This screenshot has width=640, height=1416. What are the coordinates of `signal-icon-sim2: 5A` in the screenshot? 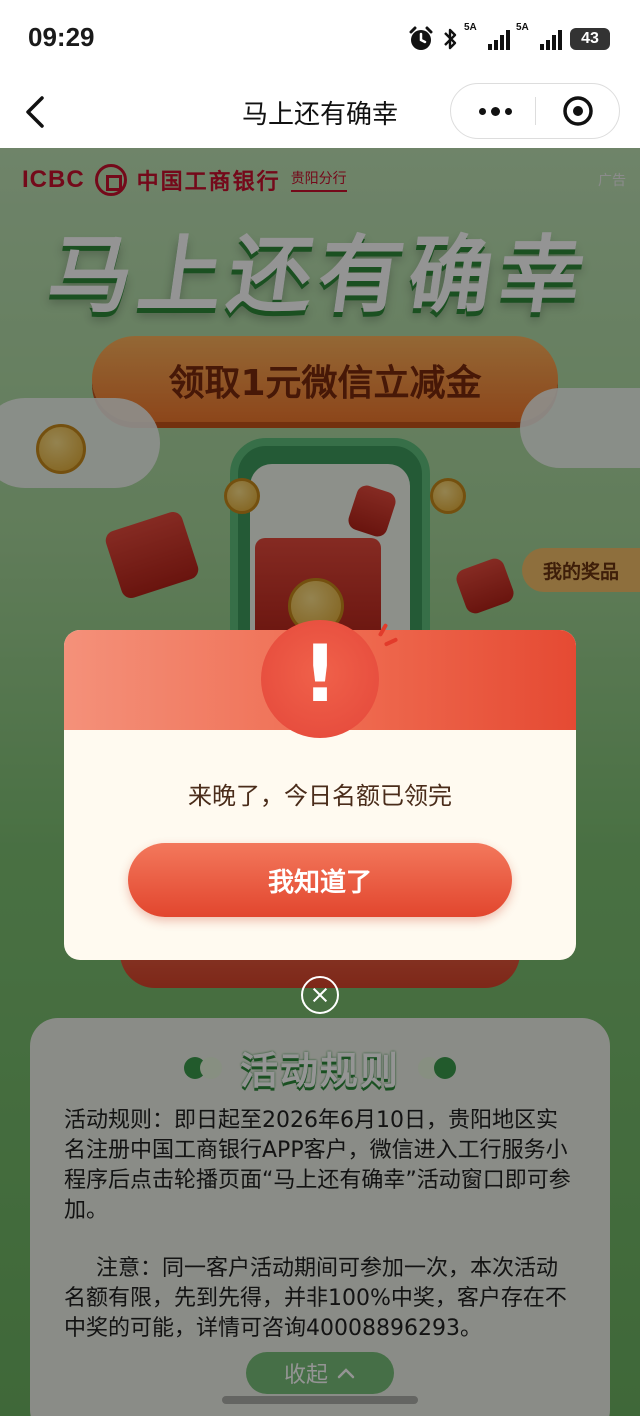 It's located at (539, 36).